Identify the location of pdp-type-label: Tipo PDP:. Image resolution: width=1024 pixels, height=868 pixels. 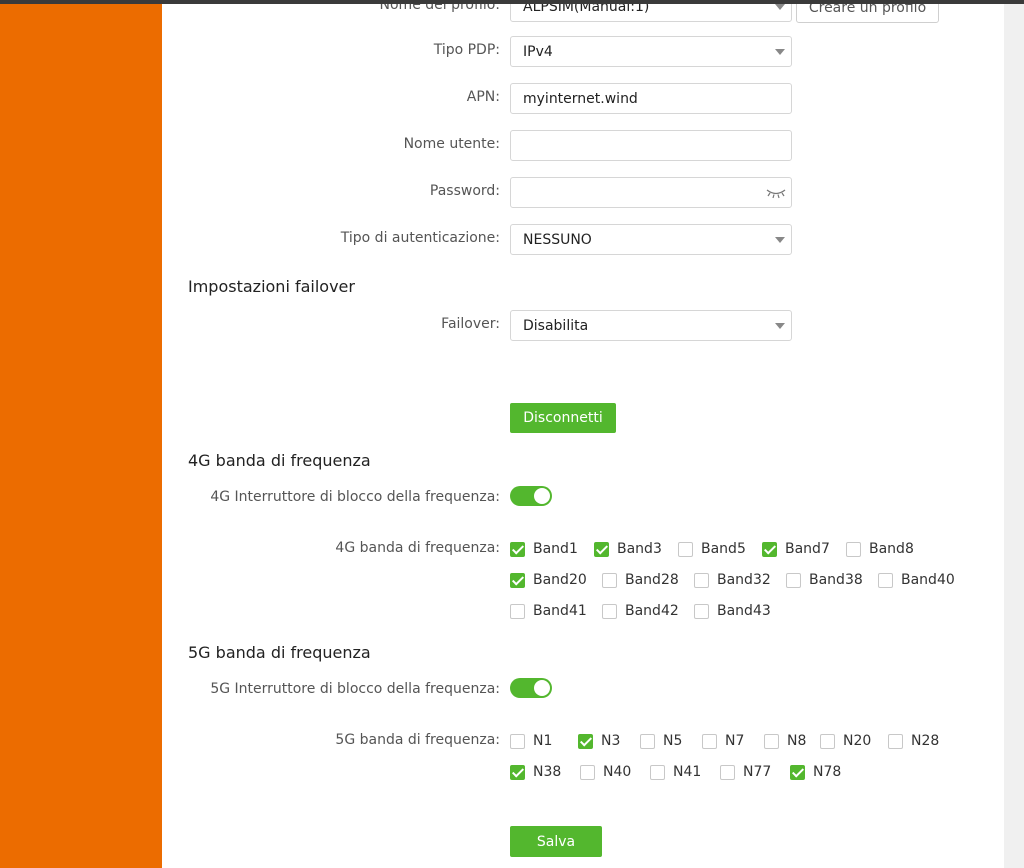
(466, 50).